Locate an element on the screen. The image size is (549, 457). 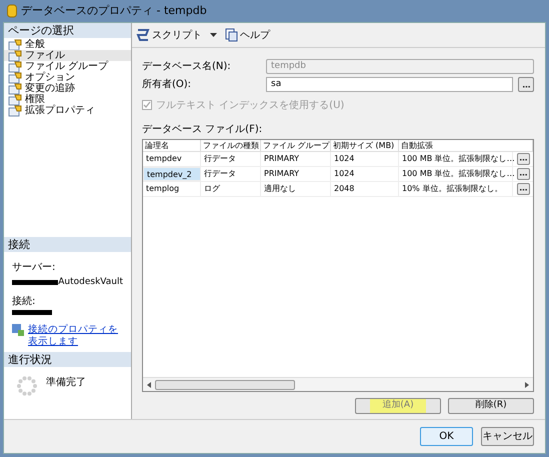
page-item: 全般 is located at coordinates (67, 44).